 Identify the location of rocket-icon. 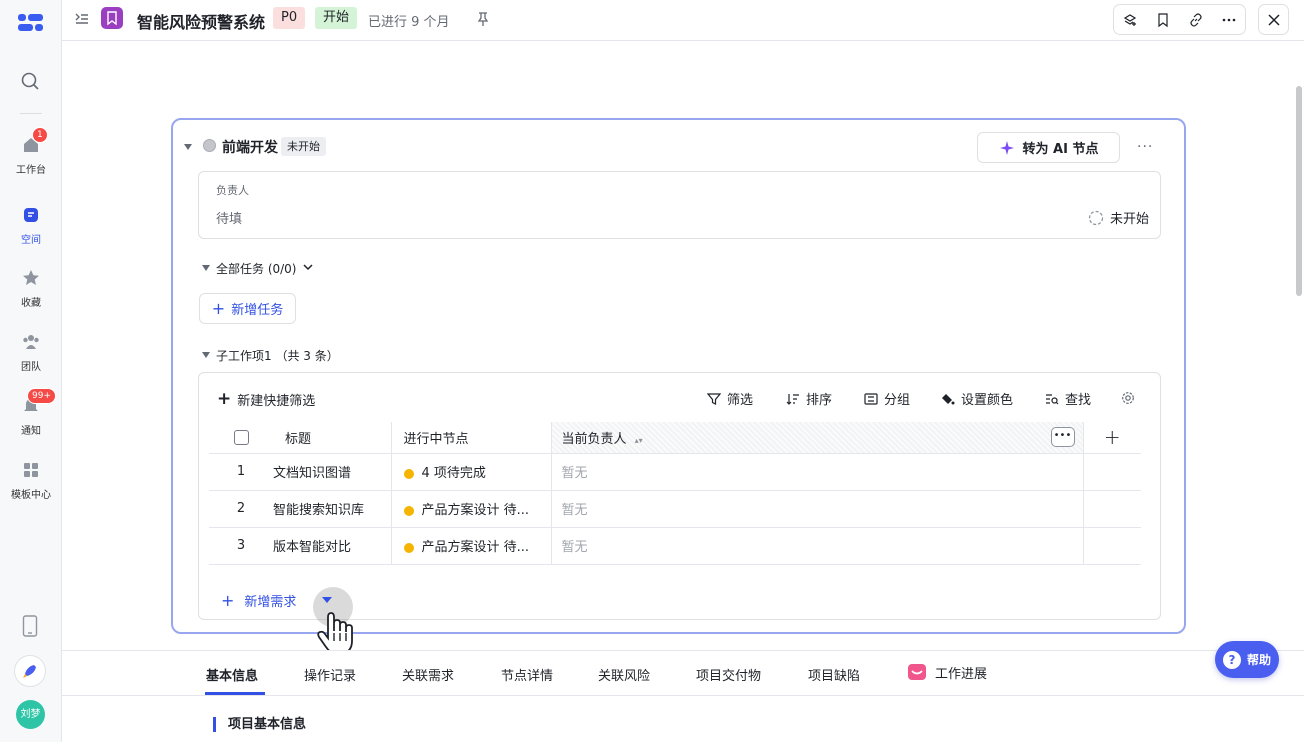
(29, 671).